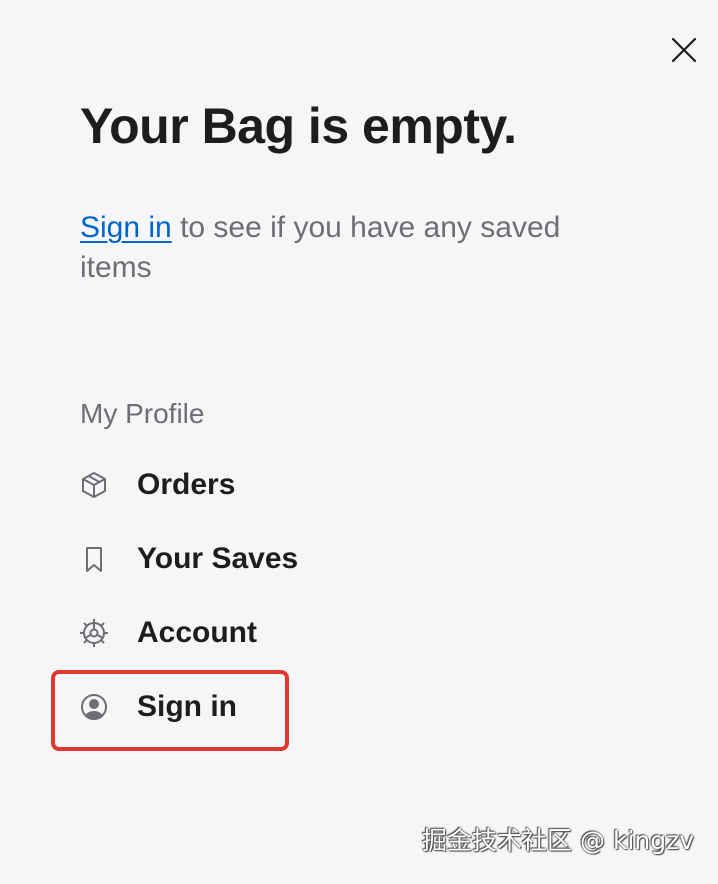 The width and height of the screenshot is (718, 884). I want to click on menu-item-orders: Orders, so click(228, 485).